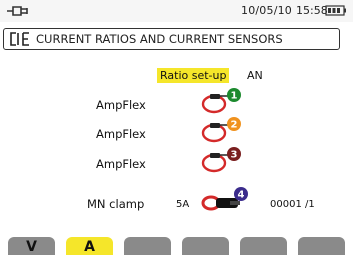  Describe the element at coordinates (19, 39) in the screenshot. I see `current-ratio-icon` at that location.